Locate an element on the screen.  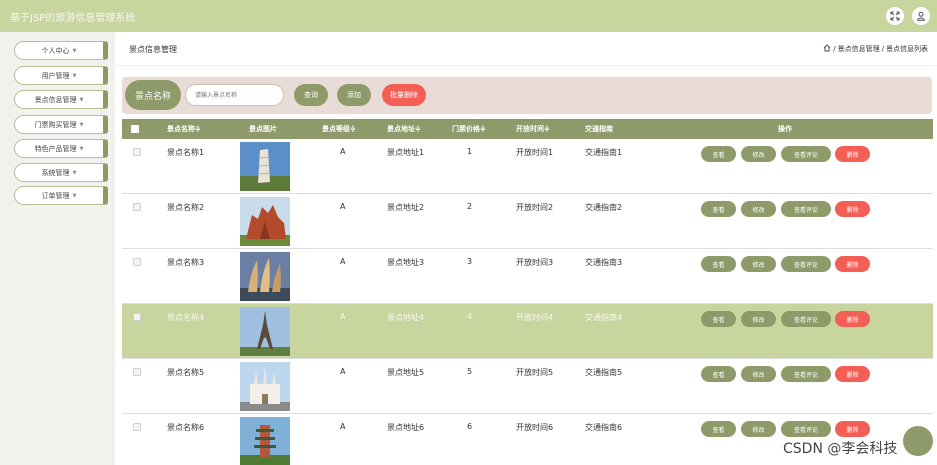
sidebar-item-order-management: 订单管理 ▼ is located at coordinates (61, 195).